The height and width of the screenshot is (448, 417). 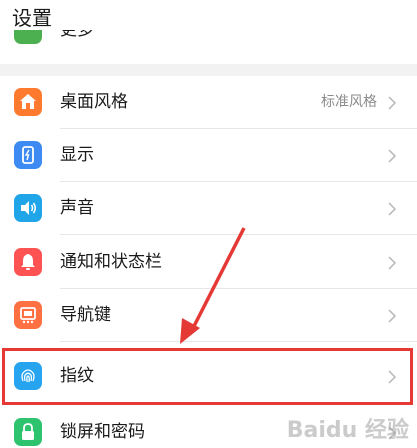 What do you see at coordinates (102, 432) in the screenshot?
I see `settings-item-label: 锁屏和密码` at bounding box center [102, 432].